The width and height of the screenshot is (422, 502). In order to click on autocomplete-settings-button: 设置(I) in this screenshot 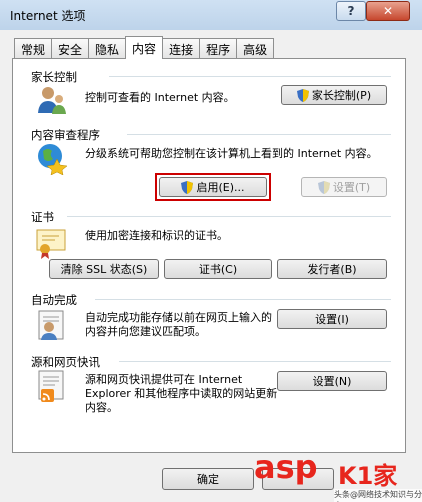, I will do `click(332, 319)`.